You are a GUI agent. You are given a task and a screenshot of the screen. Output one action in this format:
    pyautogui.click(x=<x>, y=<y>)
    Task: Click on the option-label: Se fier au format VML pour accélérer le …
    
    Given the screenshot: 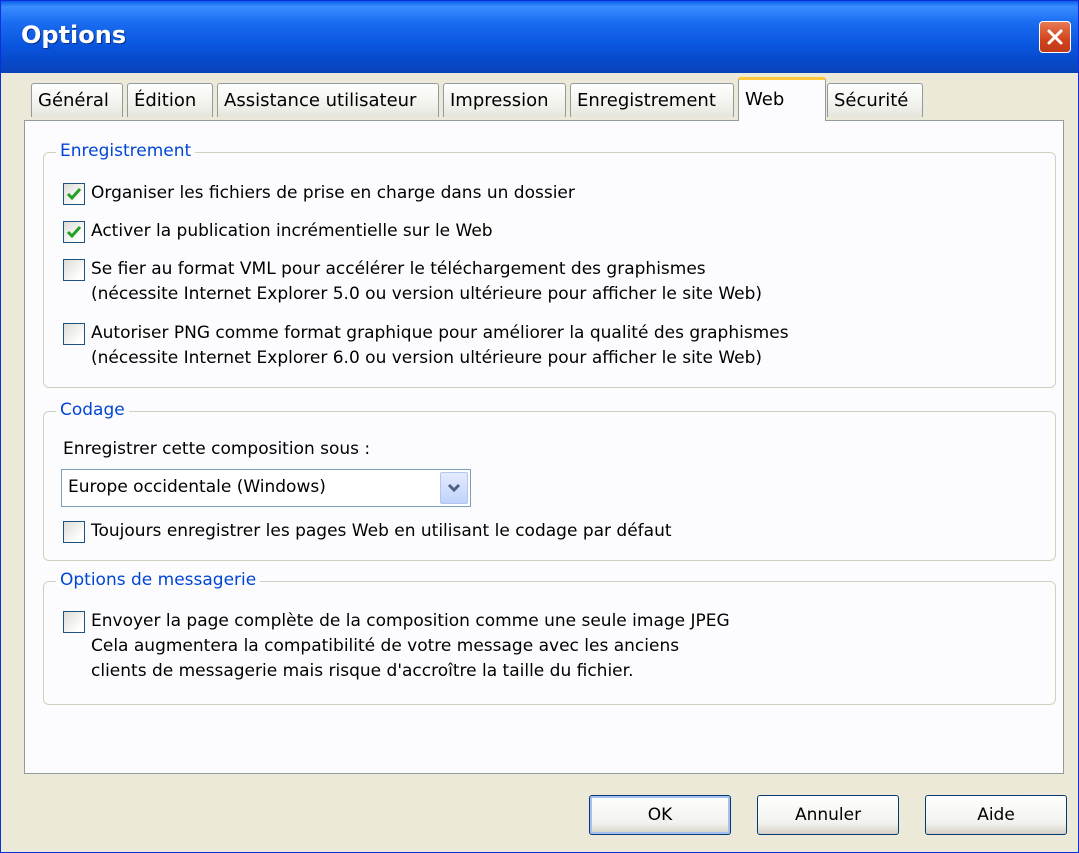 What is the action you would take?
    pyautogui.click(x=427, y=281)
    